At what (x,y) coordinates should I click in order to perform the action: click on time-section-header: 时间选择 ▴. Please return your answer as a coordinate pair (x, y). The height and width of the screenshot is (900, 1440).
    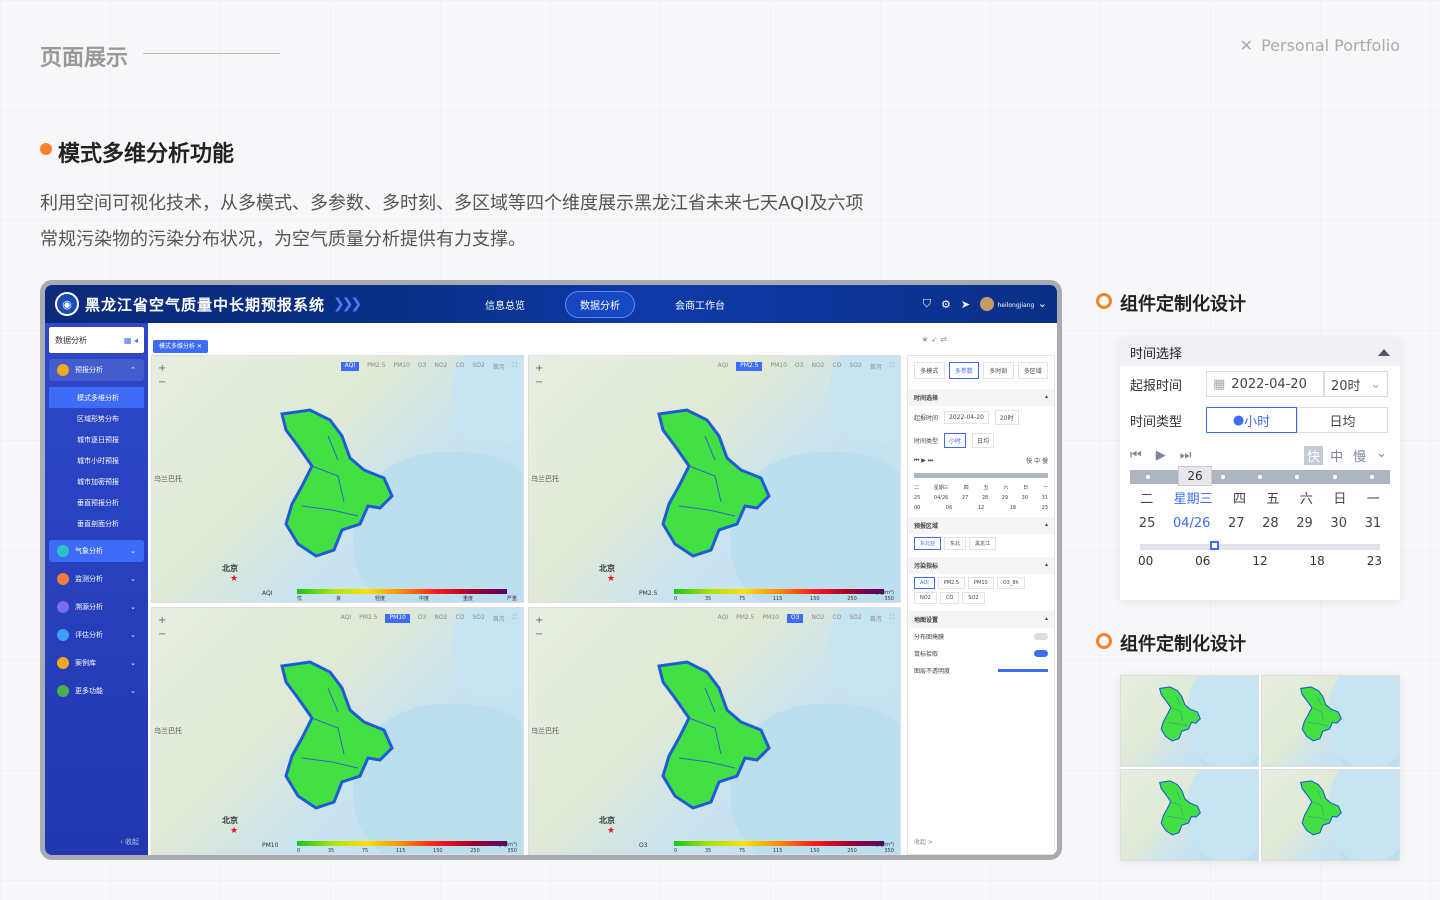
    Looking at the image, I should click on (981, 397).